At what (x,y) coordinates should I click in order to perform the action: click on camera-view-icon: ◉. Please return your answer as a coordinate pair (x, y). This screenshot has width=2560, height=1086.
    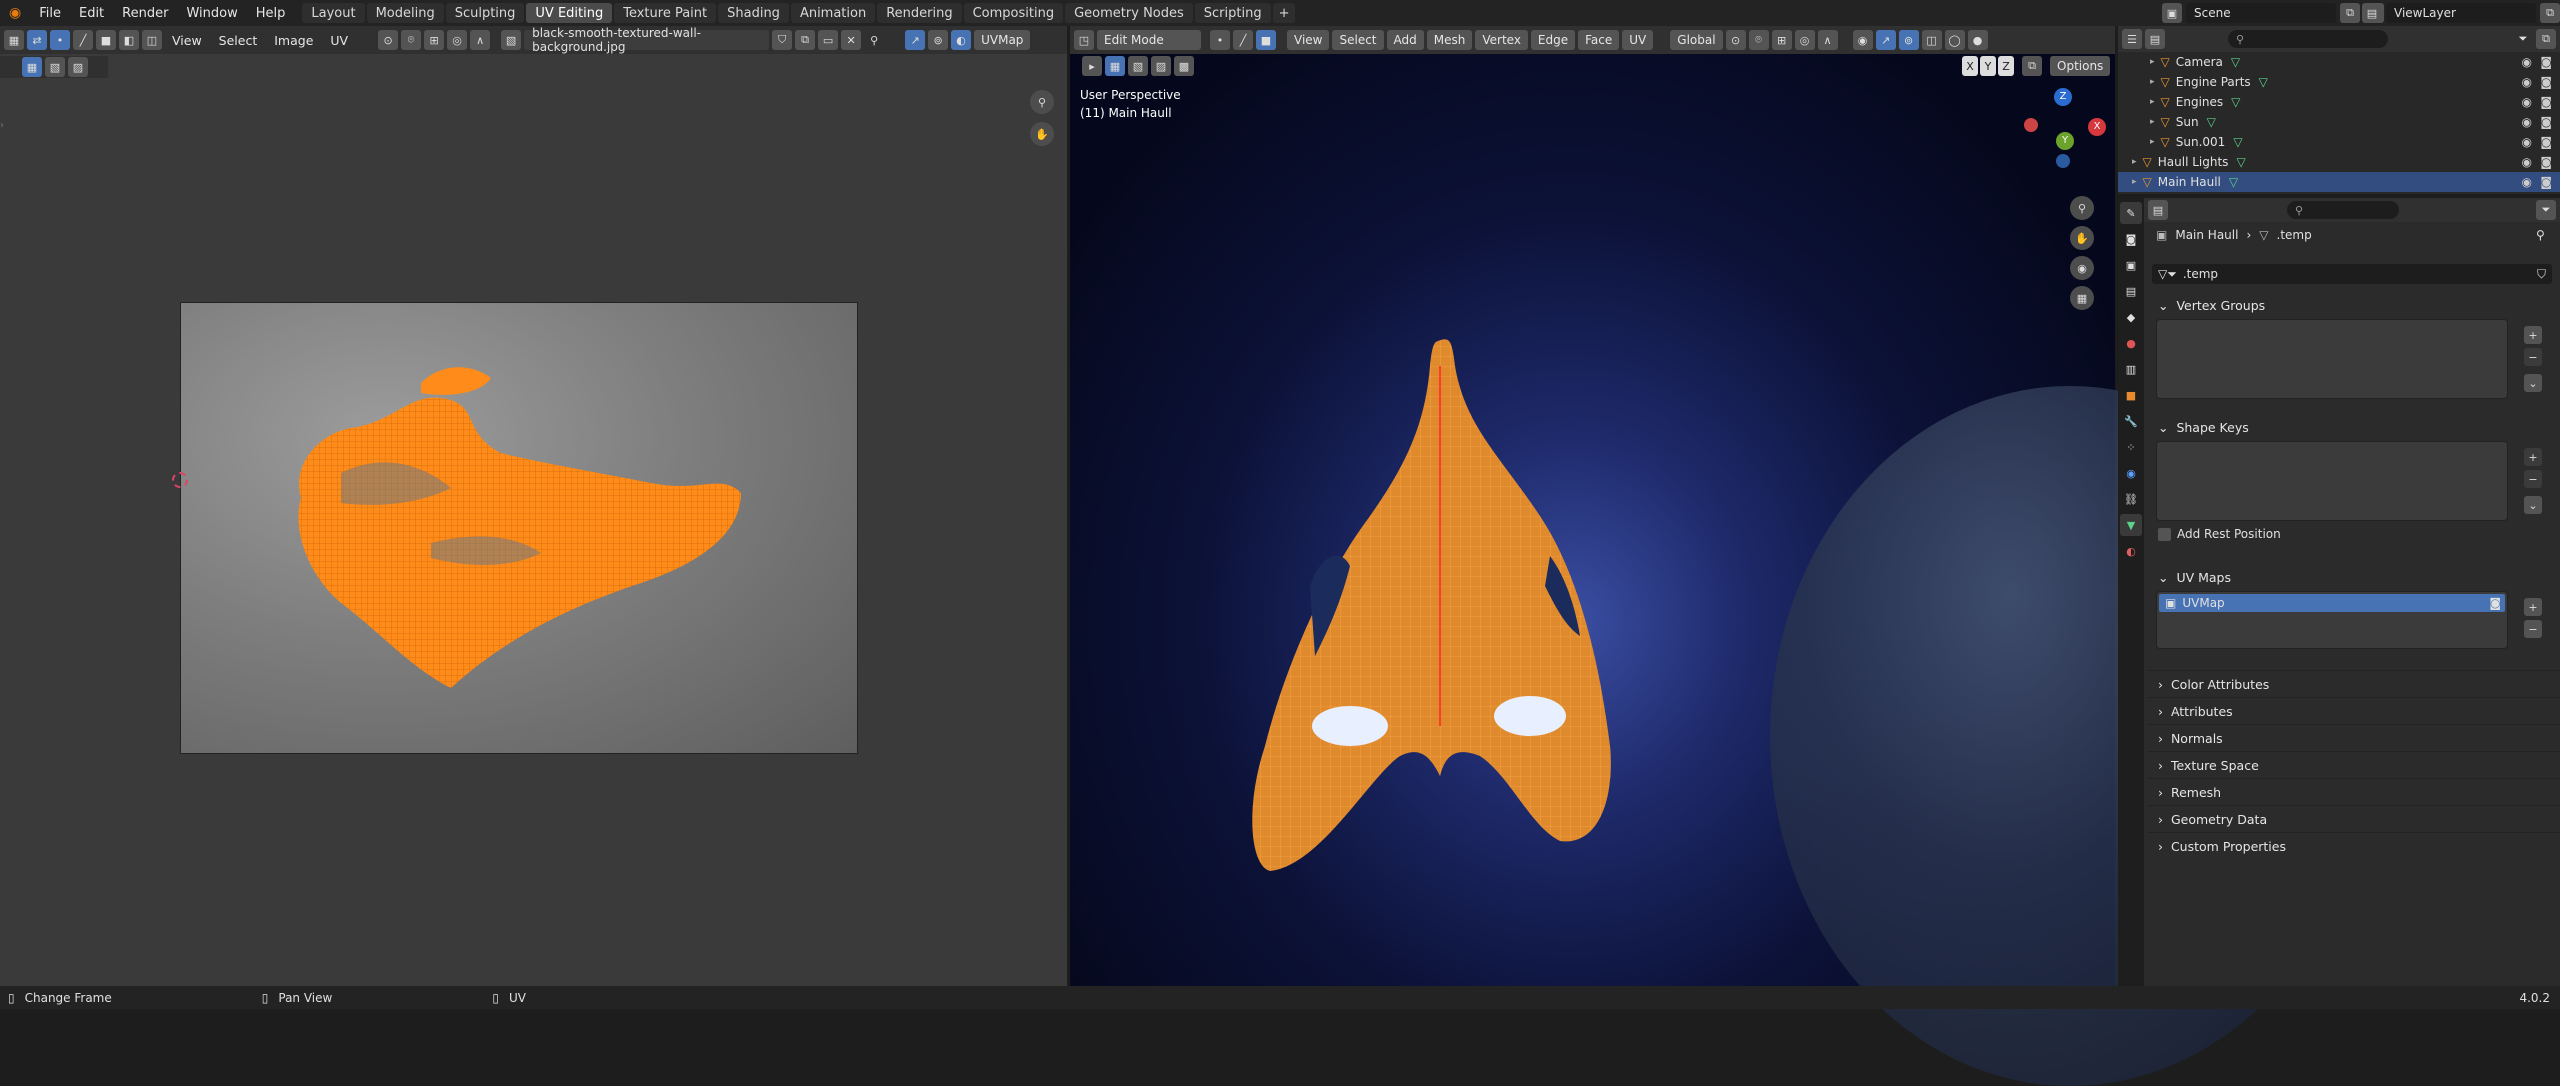
    Looking at the image, I should click on (2082, 268).